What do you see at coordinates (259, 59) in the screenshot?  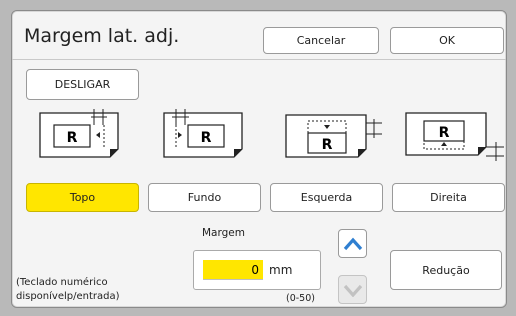 I see `header-divider` at bounding box center [259, 59].